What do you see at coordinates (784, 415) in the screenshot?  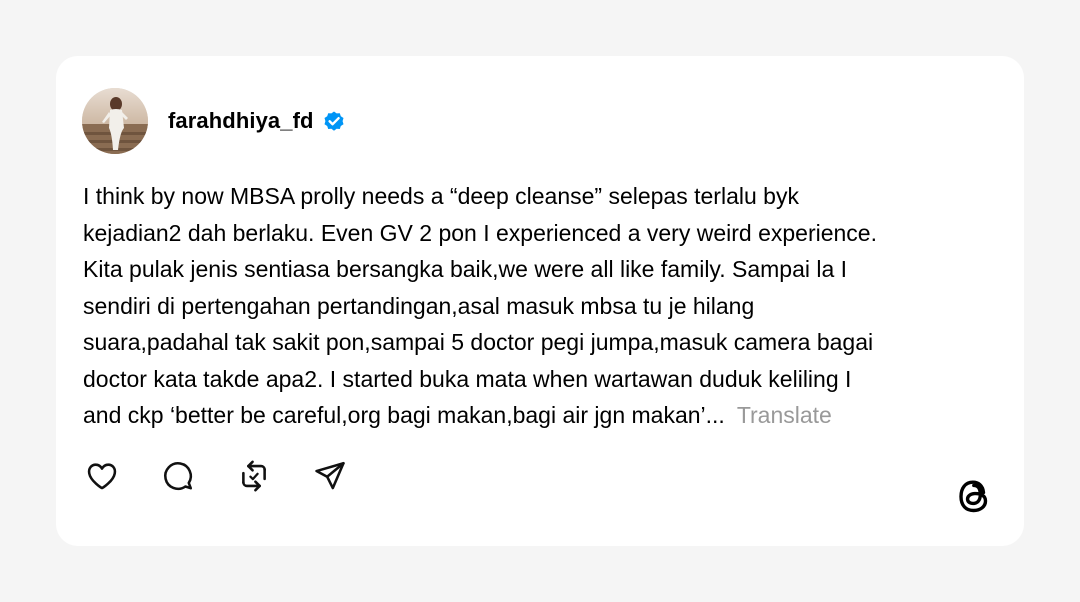 I see `translate-link: Translate` at bounding box center [784, 415].